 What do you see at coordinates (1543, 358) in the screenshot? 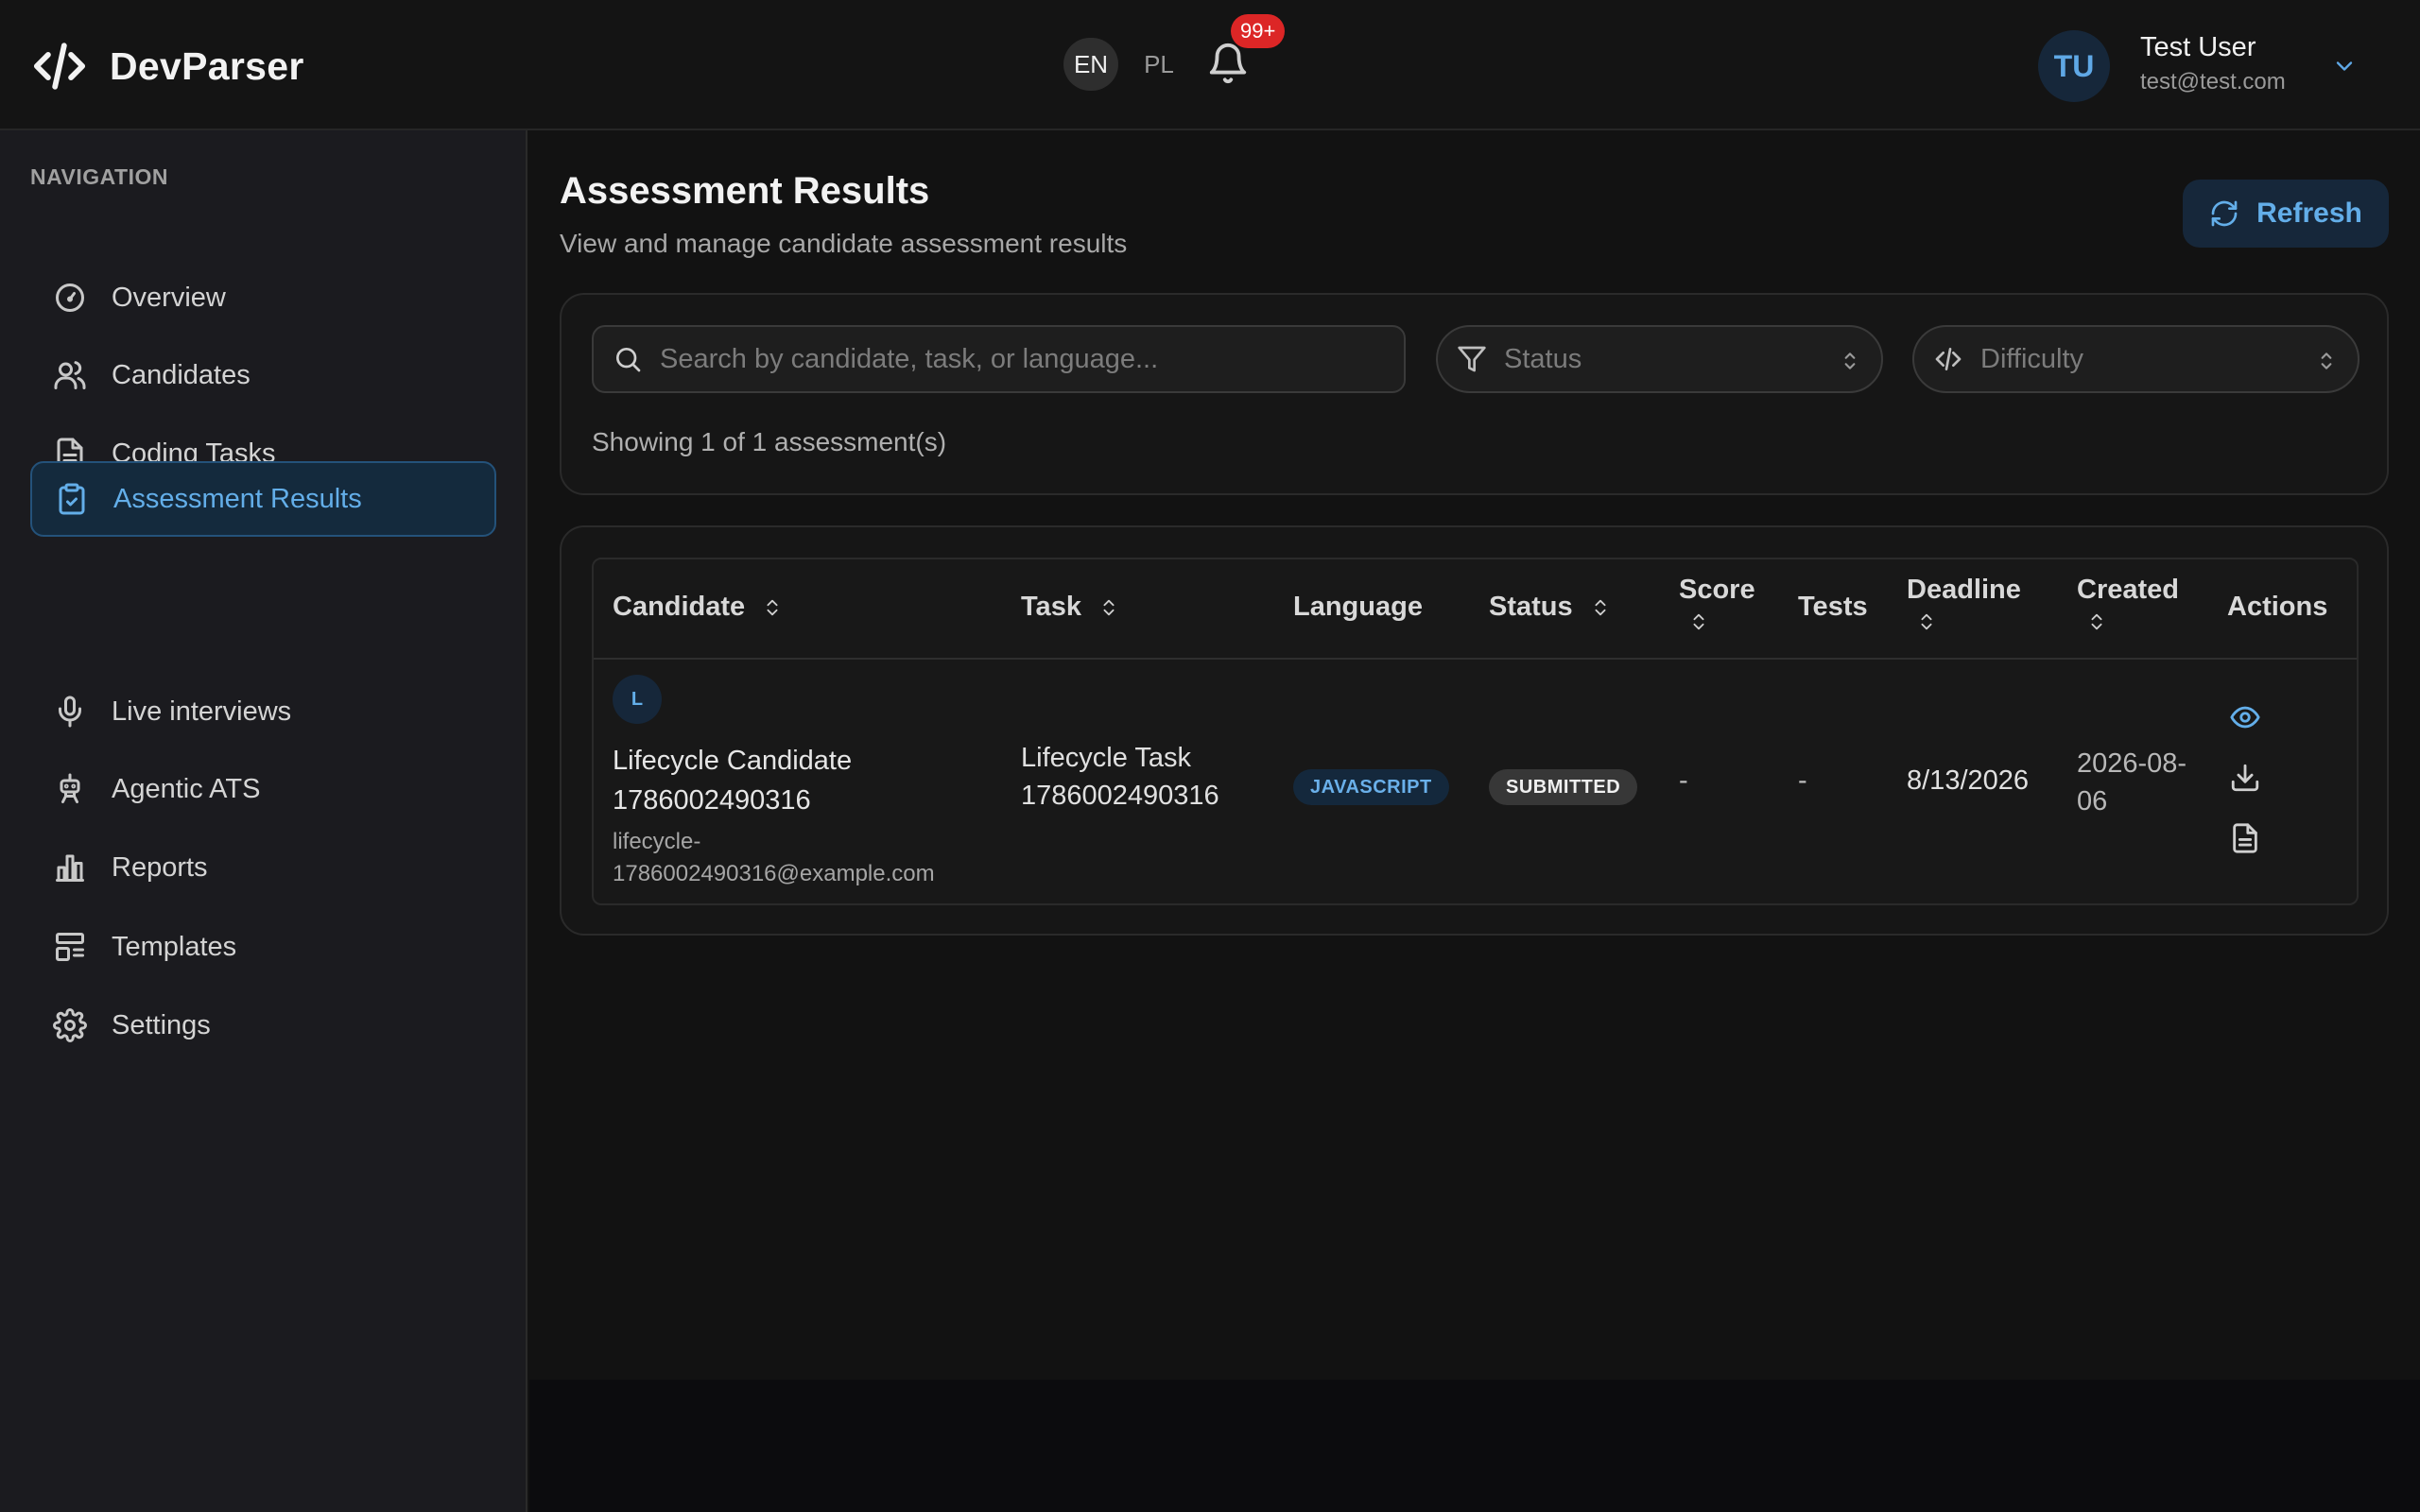
I see `status-select-value: Status` at bounding box center [1543, 358].